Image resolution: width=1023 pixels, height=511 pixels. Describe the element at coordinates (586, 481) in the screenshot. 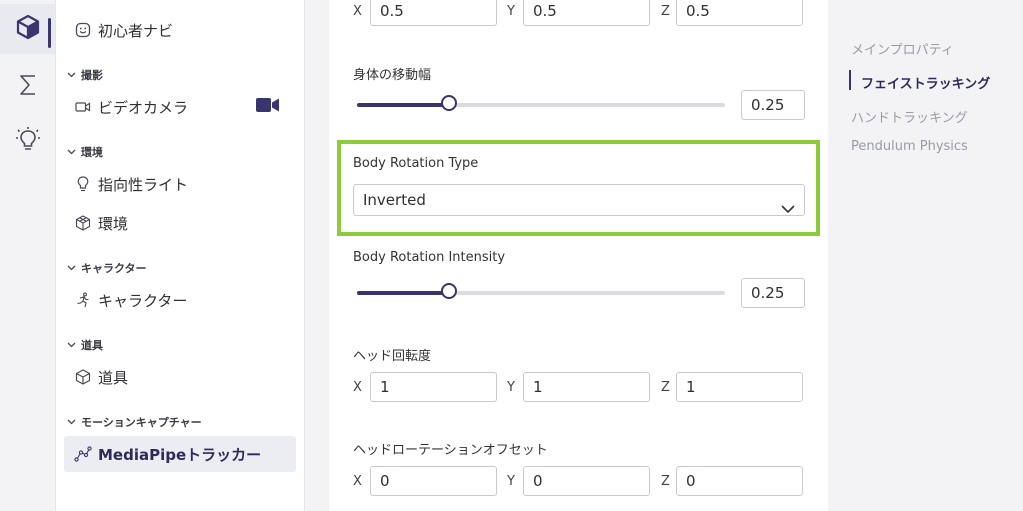

I see `head-offset-y-input: 0` at that location.